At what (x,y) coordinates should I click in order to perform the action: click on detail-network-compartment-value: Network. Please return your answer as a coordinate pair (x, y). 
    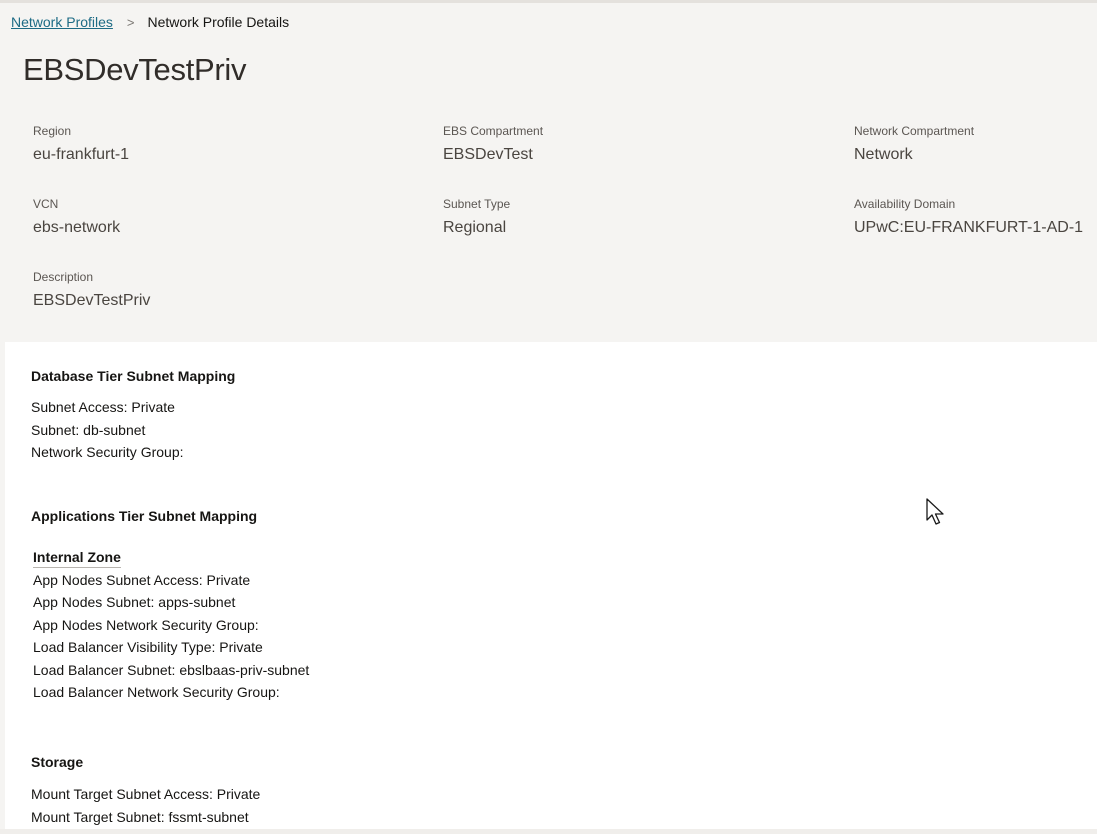
    Looking at the image, I should click on (883, 154).